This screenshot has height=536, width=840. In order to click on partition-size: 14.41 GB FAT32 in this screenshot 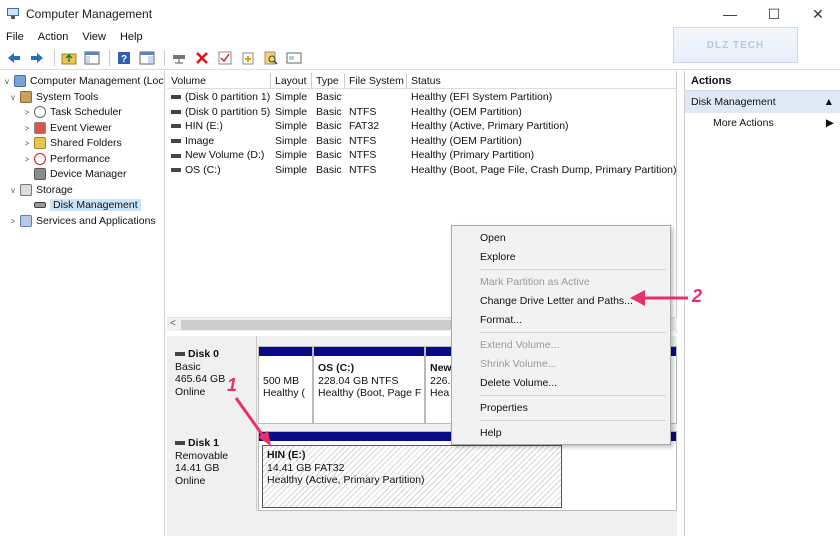, I will do `click(306, 467)`.